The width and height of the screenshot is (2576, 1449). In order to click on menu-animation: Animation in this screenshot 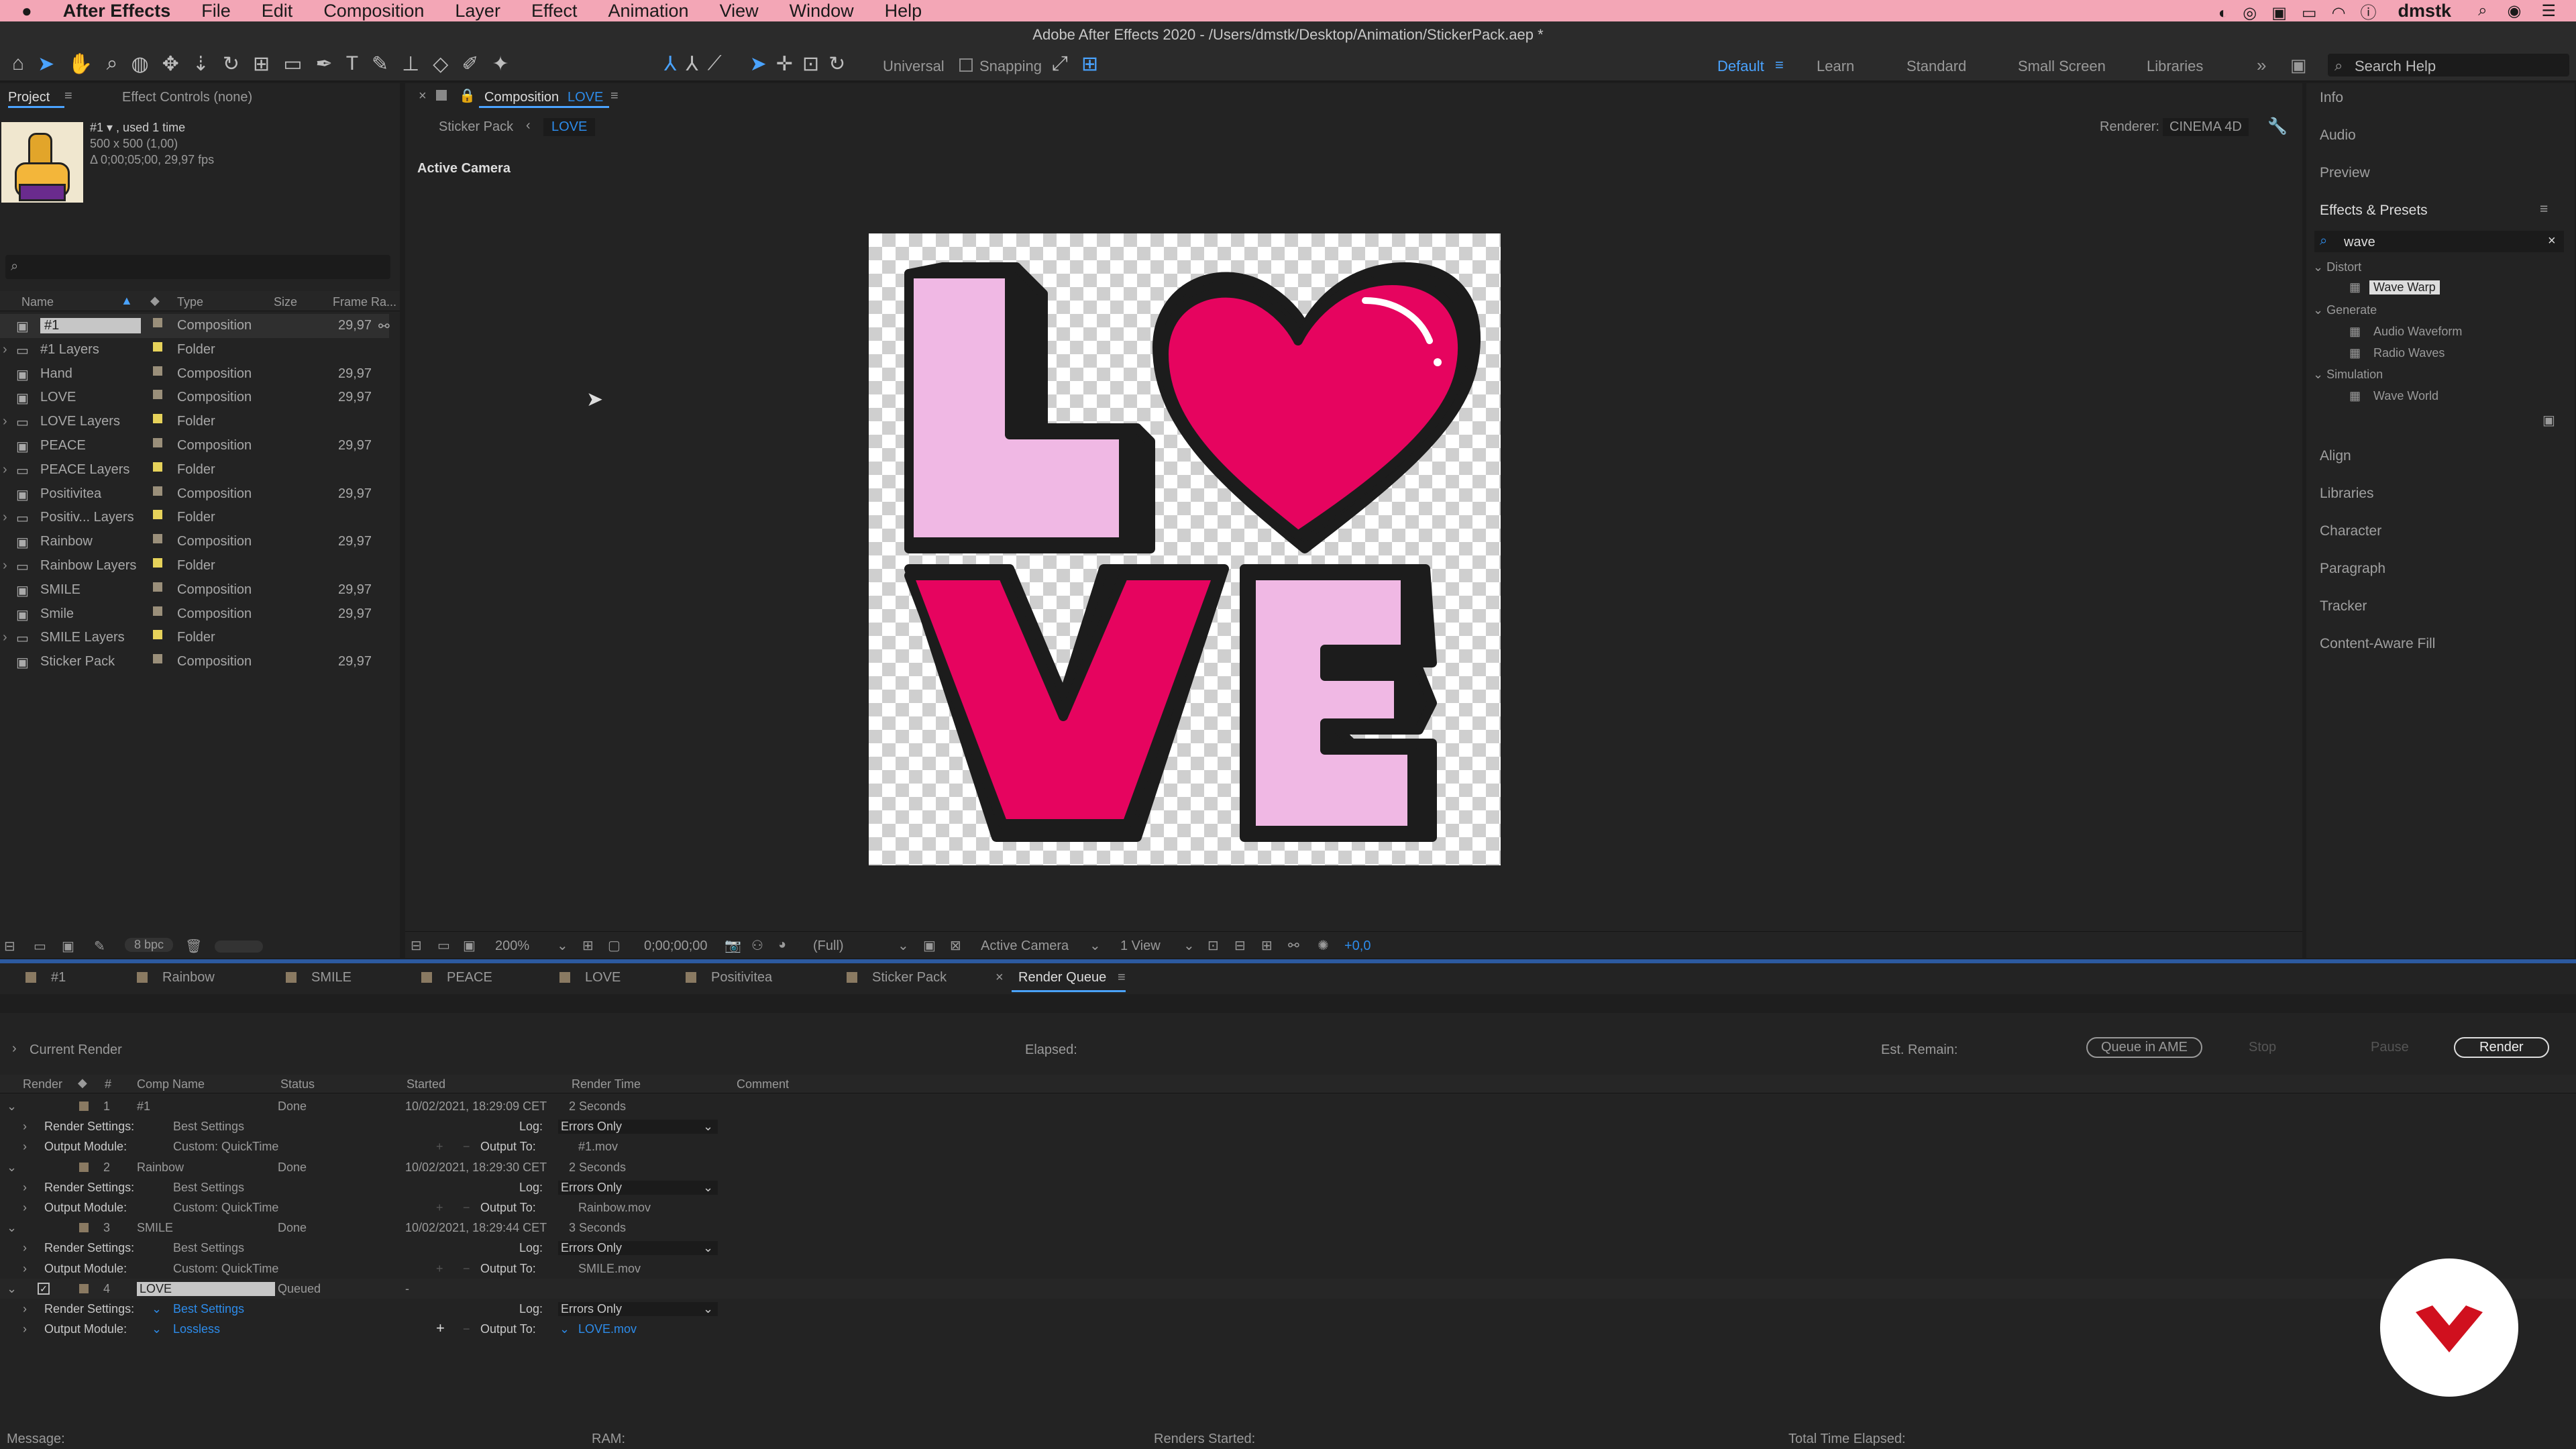, I will do `click(648, 11)`.